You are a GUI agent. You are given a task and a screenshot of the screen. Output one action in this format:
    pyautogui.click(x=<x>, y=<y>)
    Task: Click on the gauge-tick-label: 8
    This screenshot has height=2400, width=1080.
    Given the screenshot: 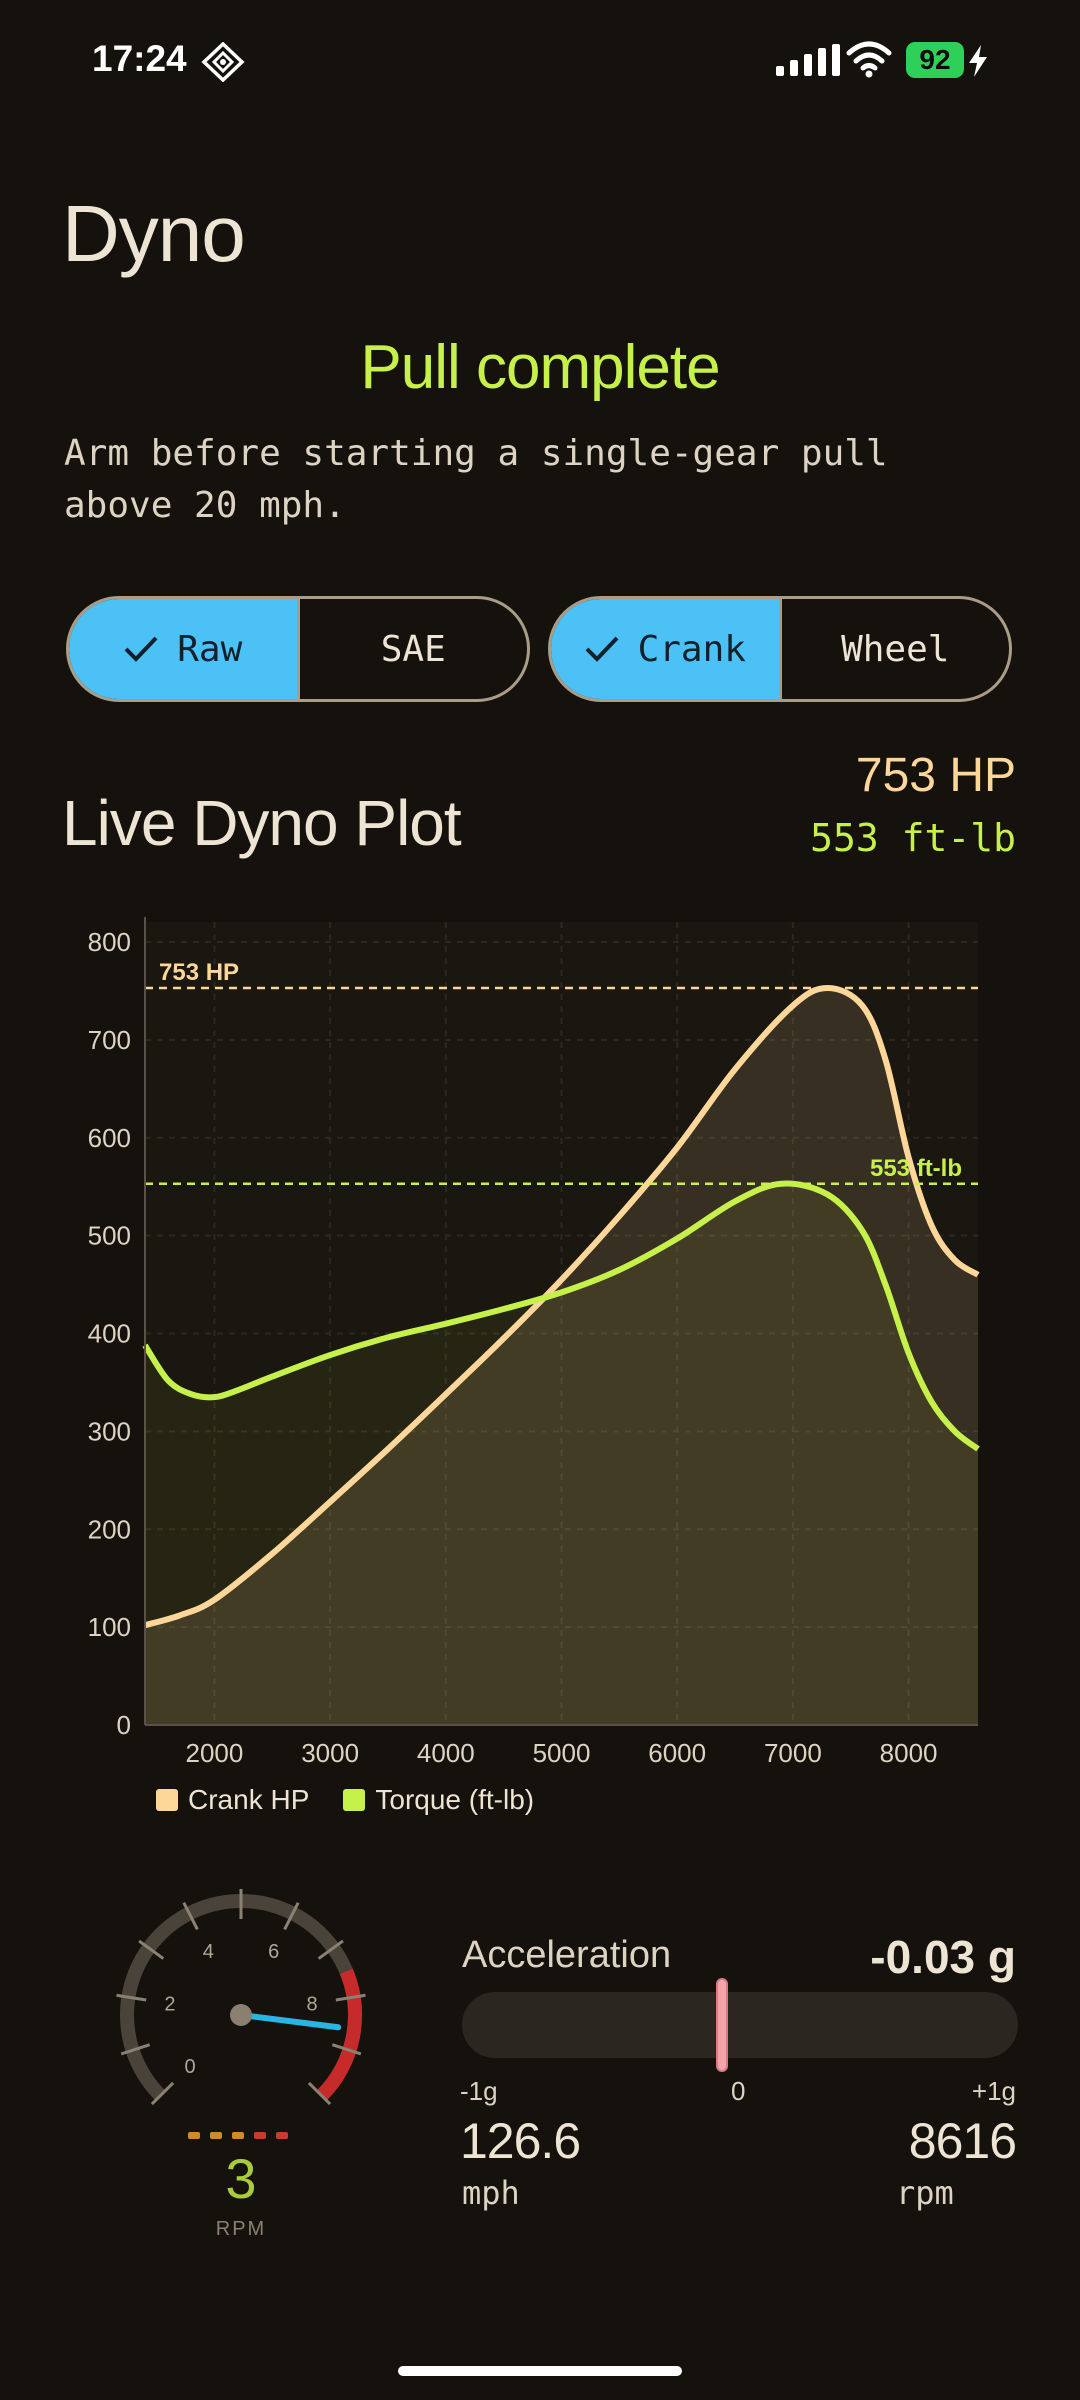 What is the action you would take?
    pyautogui.click(x=312, y=2005)
    